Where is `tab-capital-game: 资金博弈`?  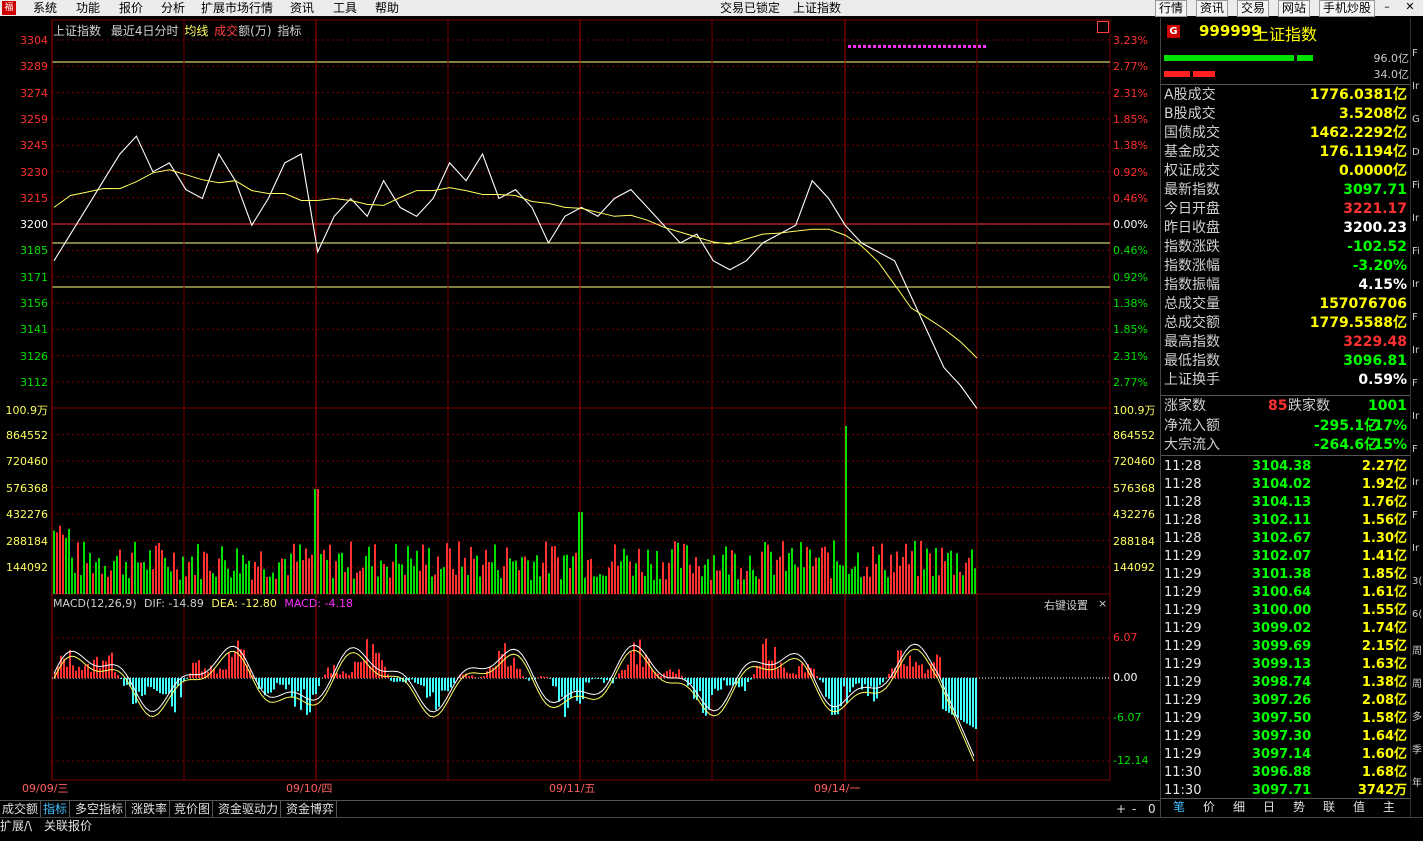
tab-capital-game: 资金博弈 is located at coordinates (311, 809).